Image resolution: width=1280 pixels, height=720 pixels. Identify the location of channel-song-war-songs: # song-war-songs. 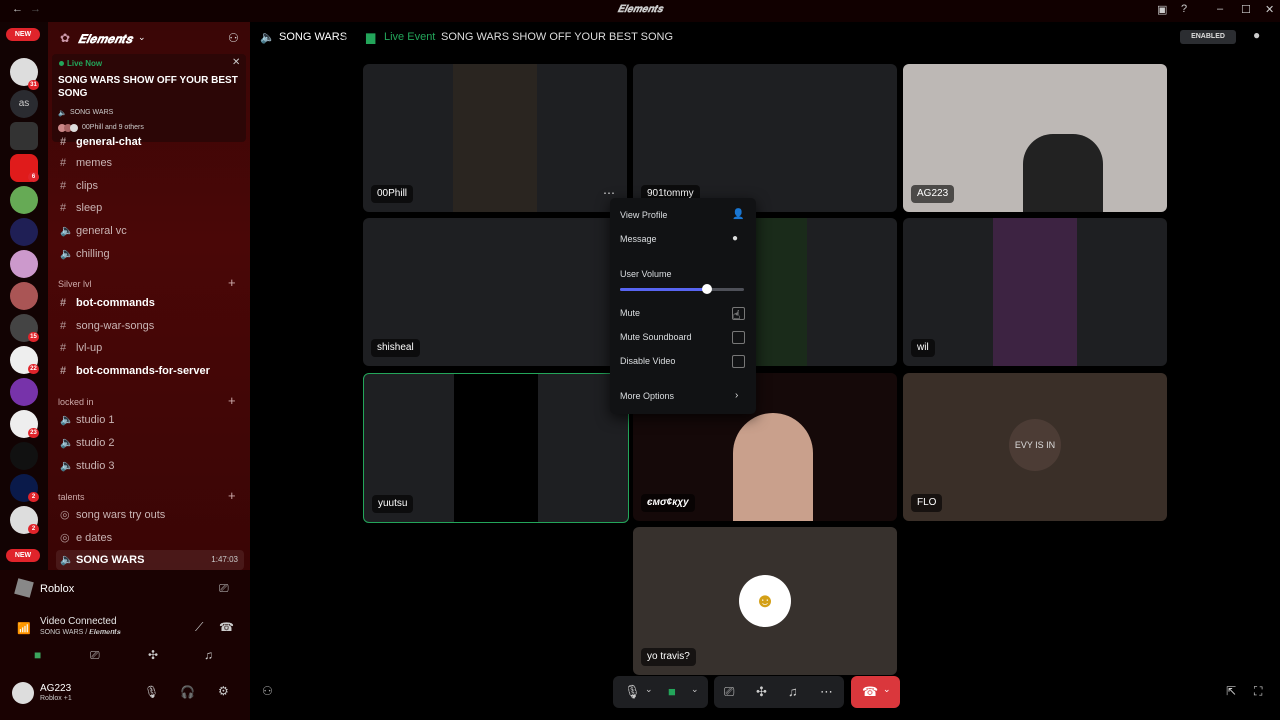
(153, 326).